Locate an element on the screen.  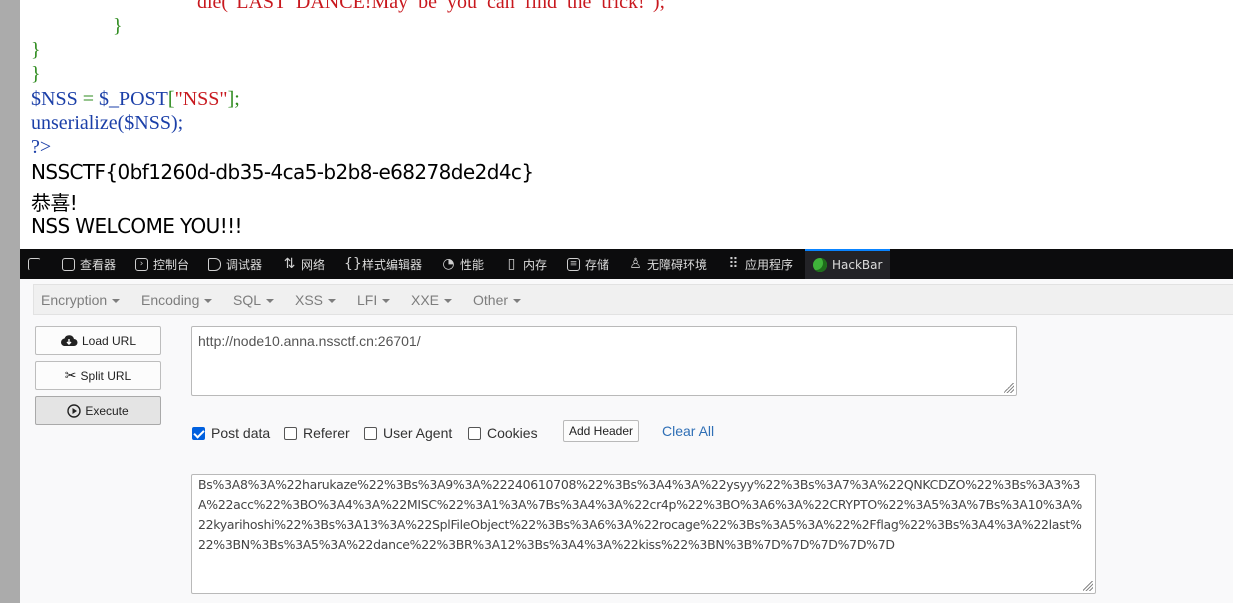
button-label: Execute is located at coordinates (107, 410).